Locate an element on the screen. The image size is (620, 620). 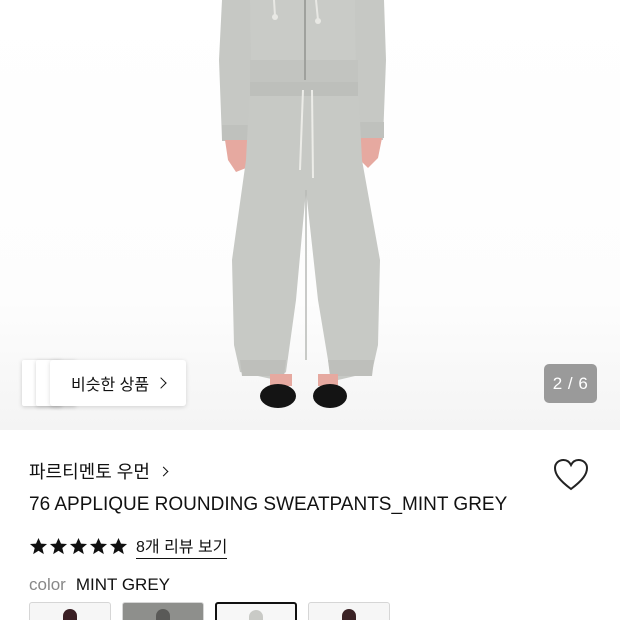
color-label: color is located at coordinates (47, 584).